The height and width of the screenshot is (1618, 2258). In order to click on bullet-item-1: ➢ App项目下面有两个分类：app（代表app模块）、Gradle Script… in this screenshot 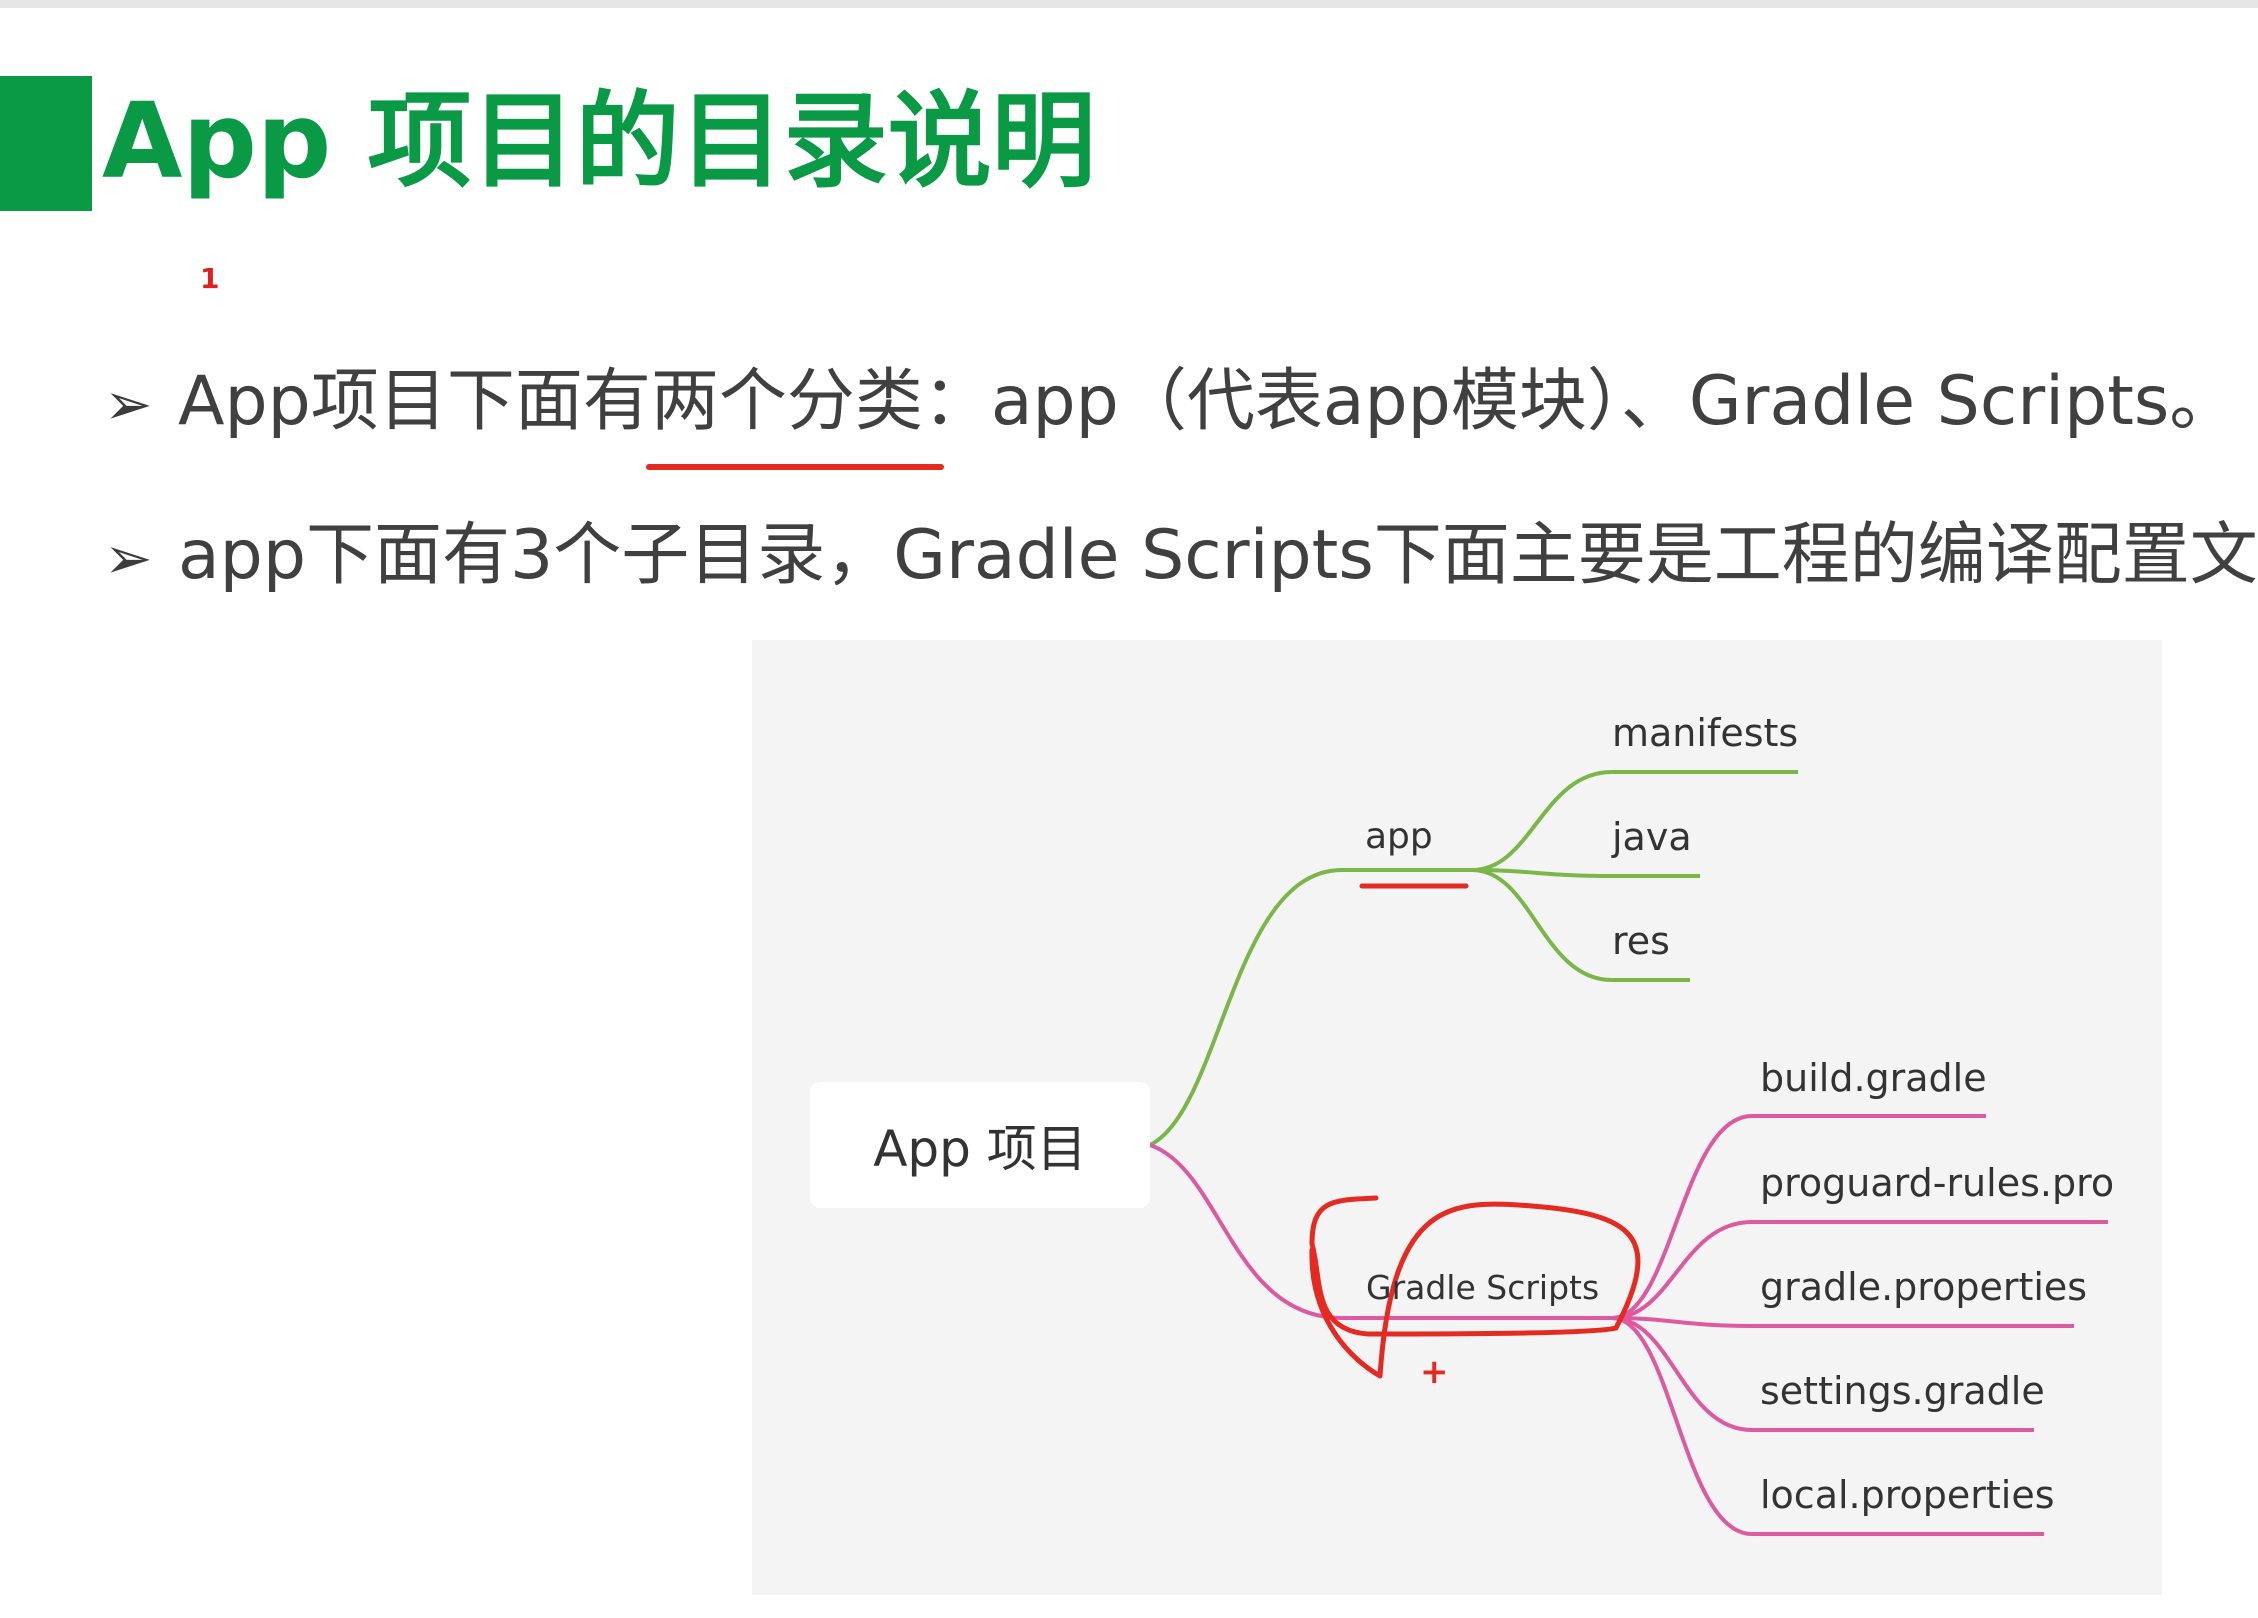, I will do `click(1170, 402)`.